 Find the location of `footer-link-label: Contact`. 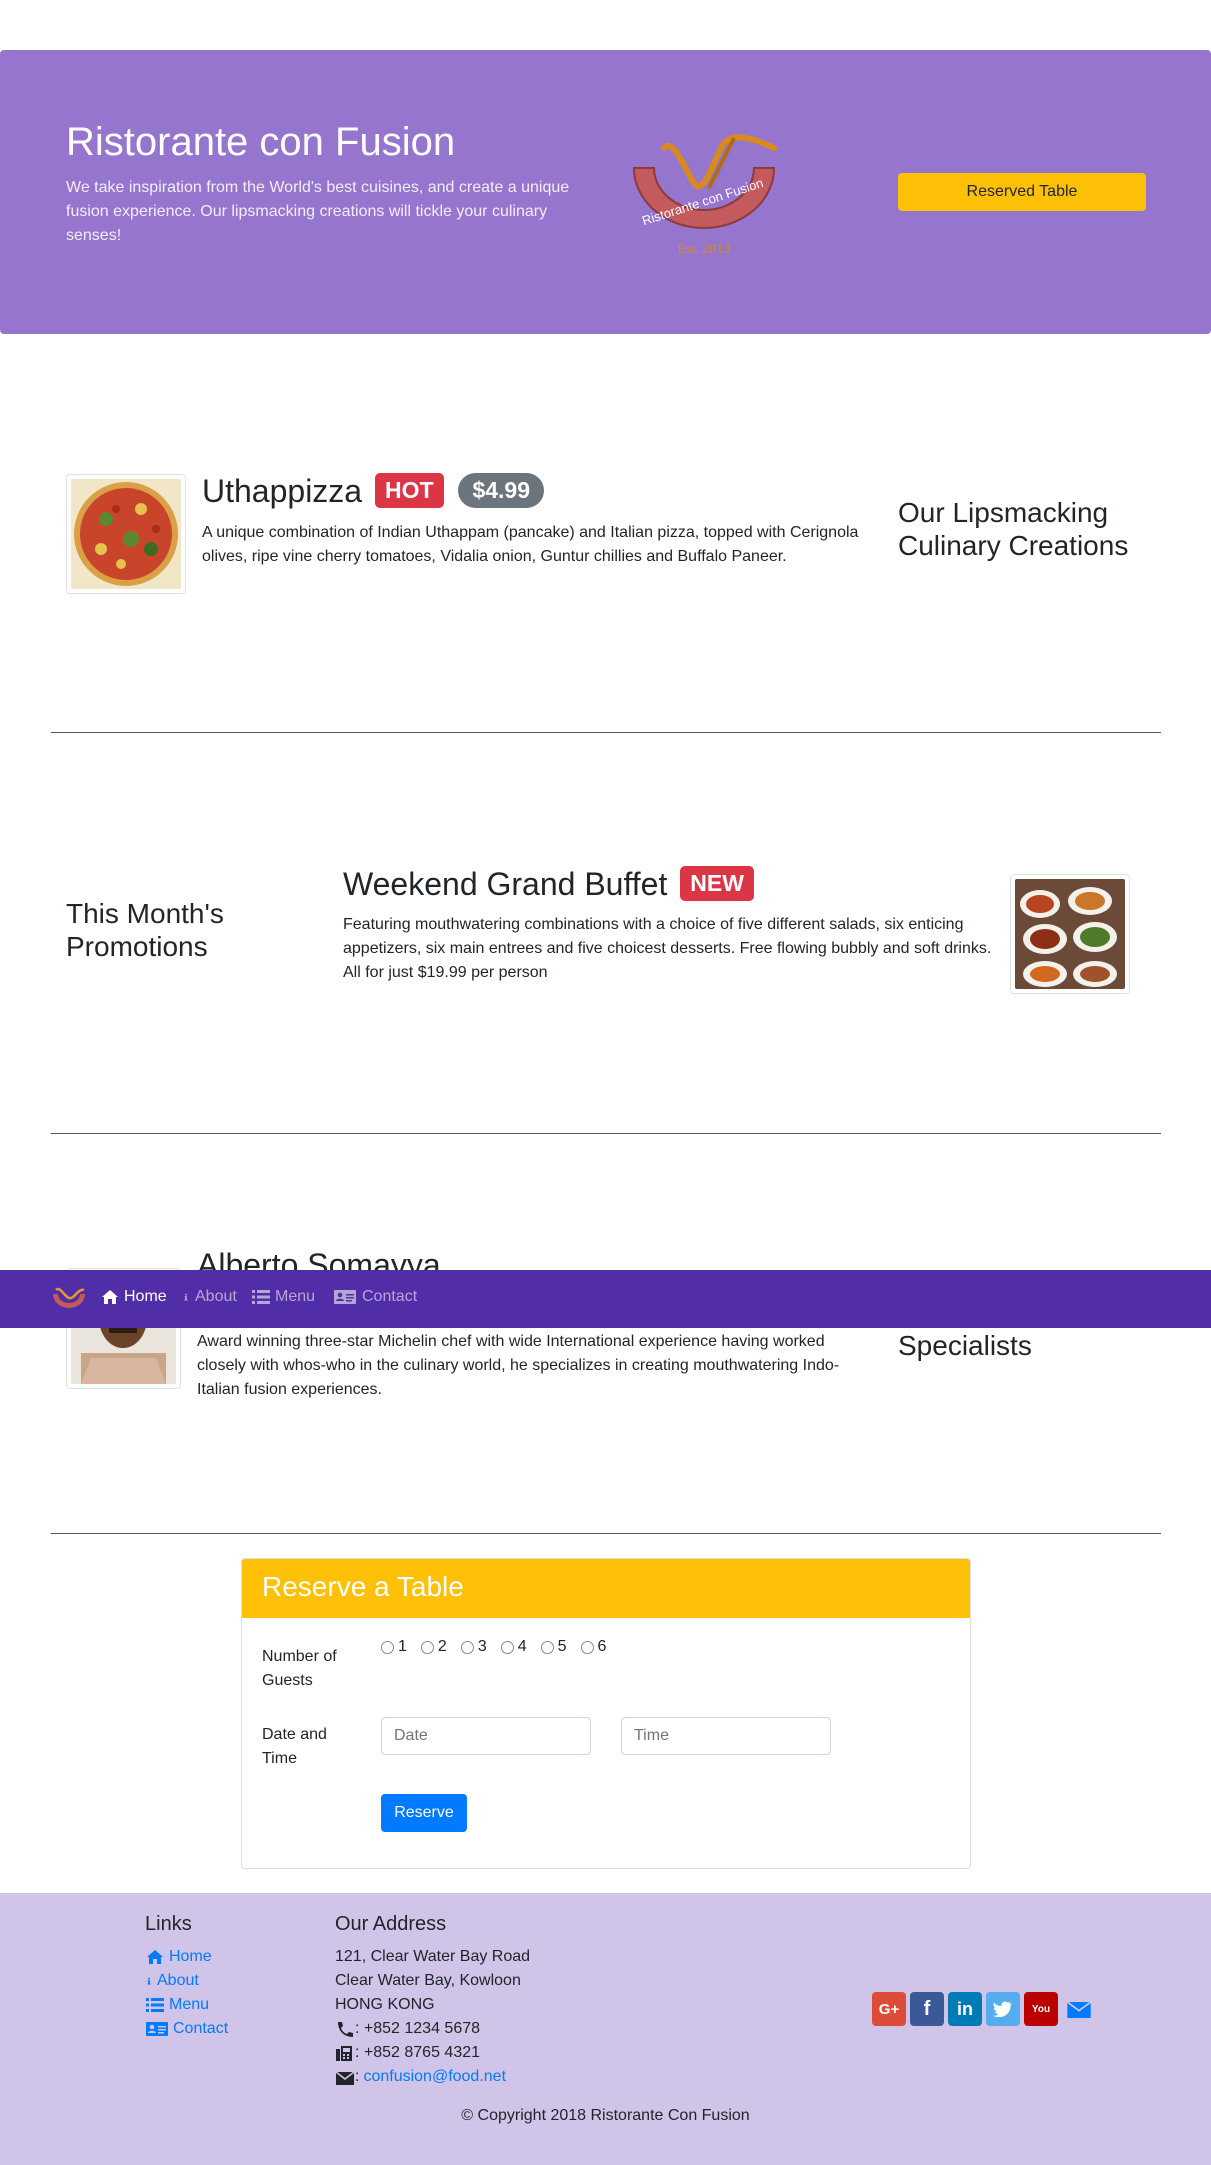

footer-link-label: Contact is located at coordinates (201, 2028).